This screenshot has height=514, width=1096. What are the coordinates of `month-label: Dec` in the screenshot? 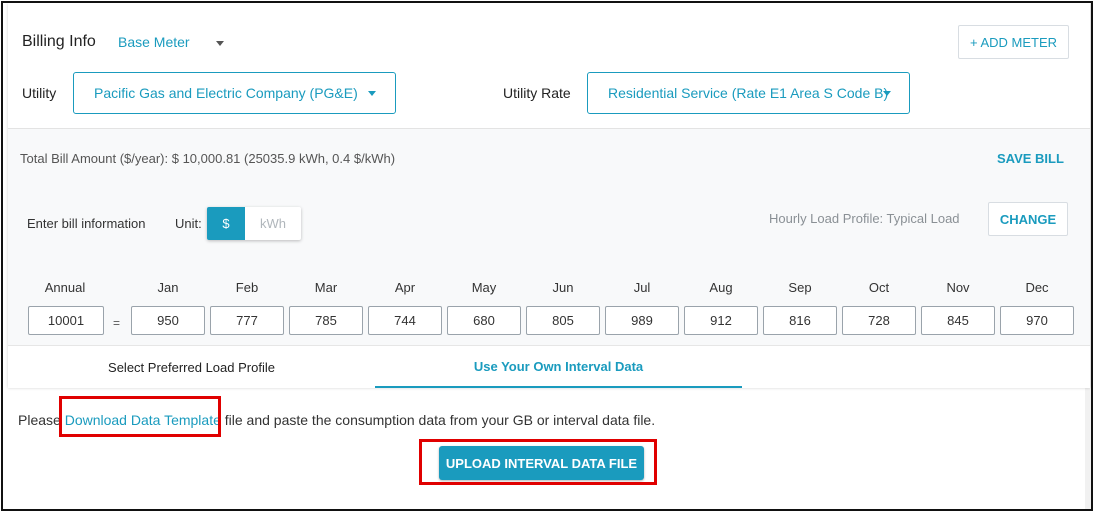 It's located at (1037, 287).